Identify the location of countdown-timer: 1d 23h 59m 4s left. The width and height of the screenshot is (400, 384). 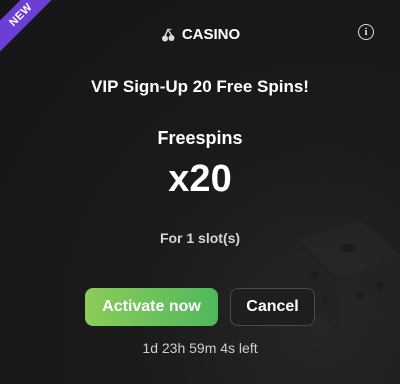
(200, 348).